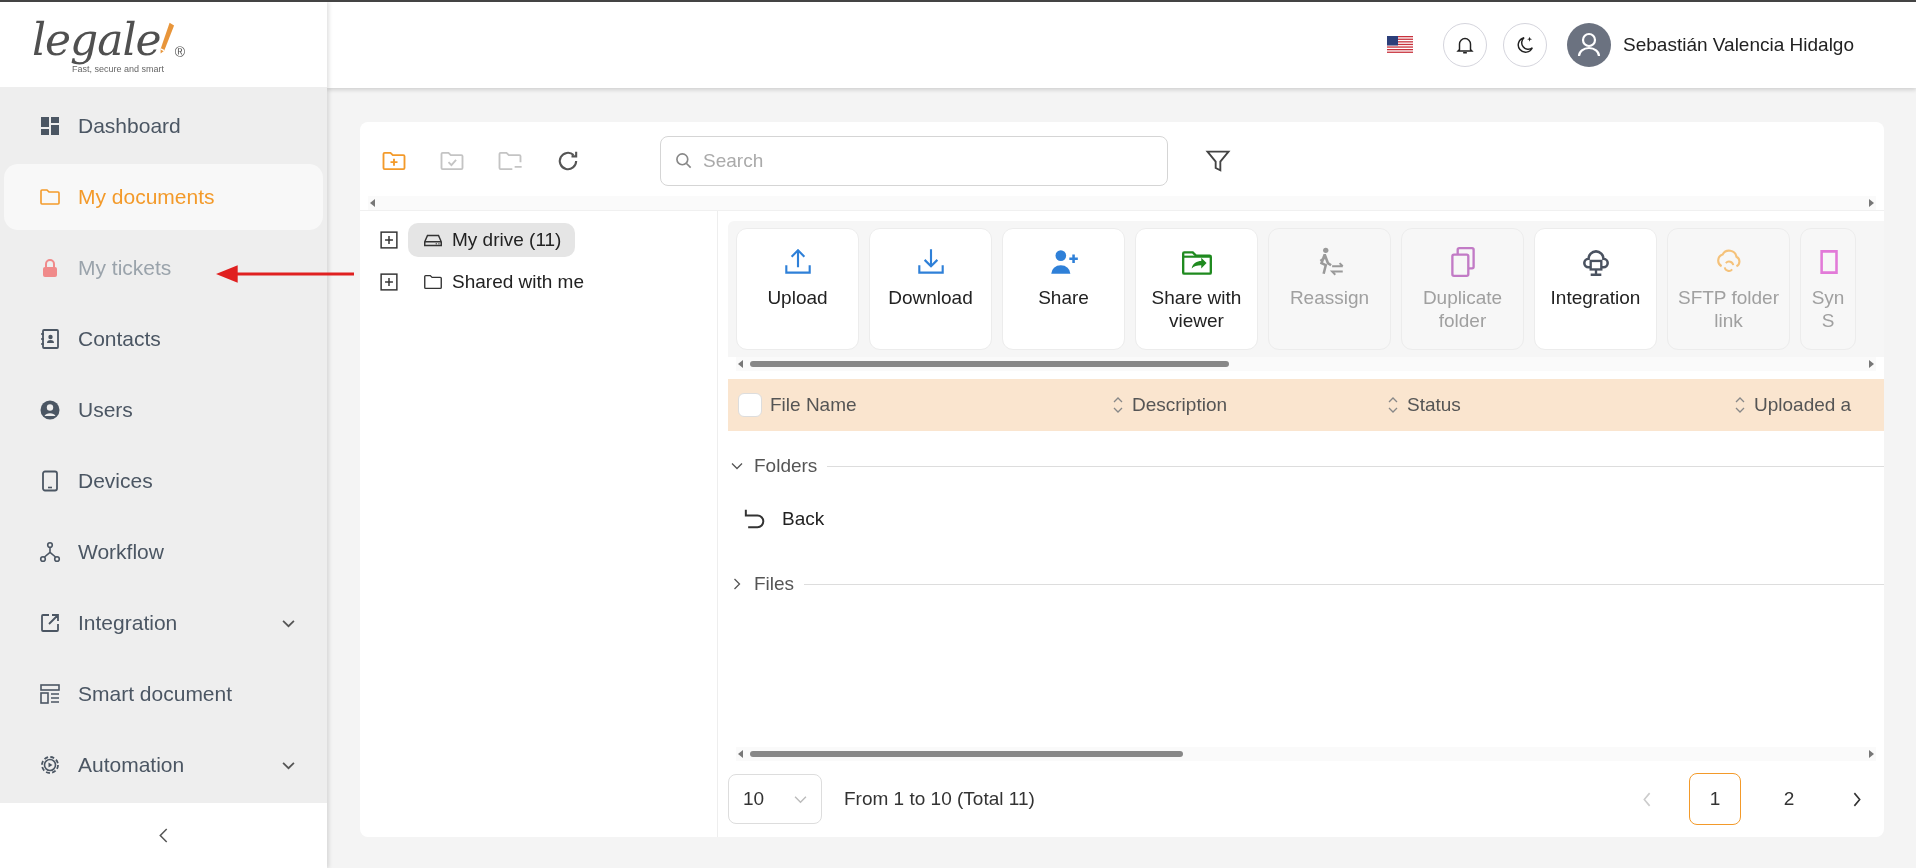 This screenshot has width=1916, height=868. What do you see at coordinates (914, 161) in the screenshot?
I see `search-field: Search` at bounding box center [914, 161].